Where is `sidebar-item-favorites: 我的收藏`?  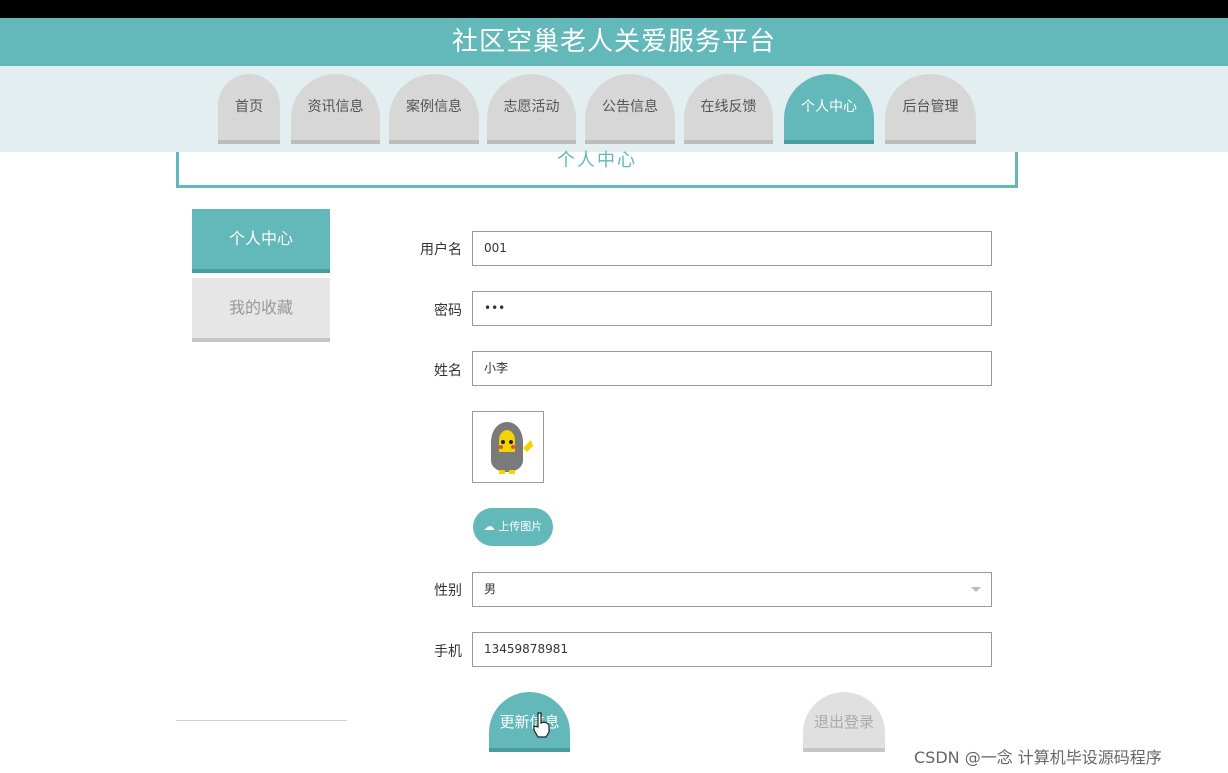 sidebar-item-favorites: 我的收藏 is located at coordinates (261, 310).